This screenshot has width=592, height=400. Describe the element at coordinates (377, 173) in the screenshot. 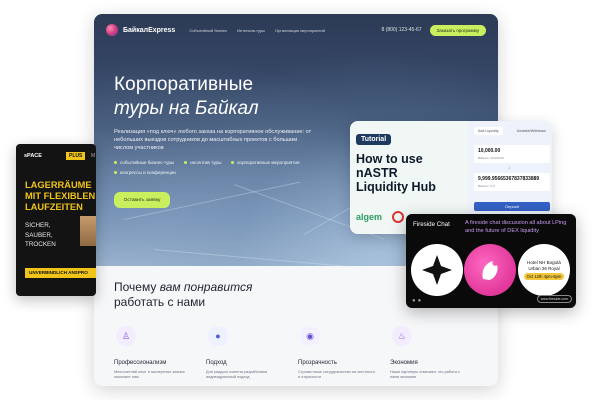

I see `tutorial-title-line: nASTR` at that location.